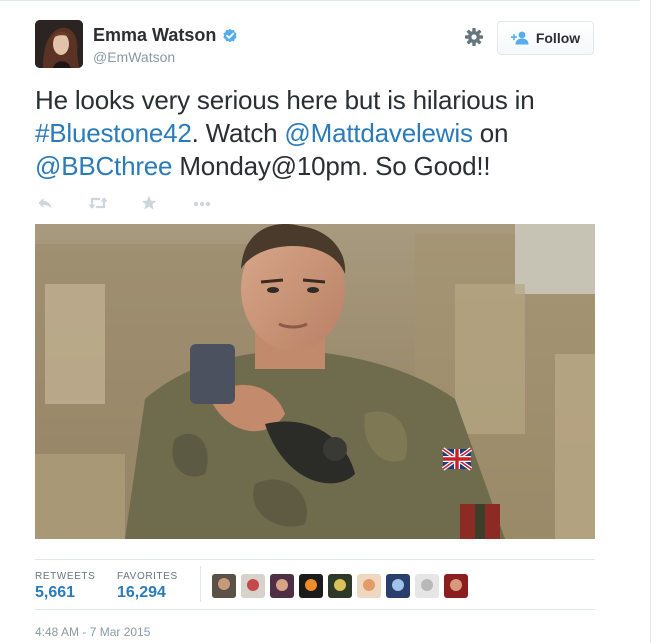 The image size is (651, 643). What do you see at coordinates (474, 37) in the screenshot?
I see `gear-icon` at bounding box center [474, 37].